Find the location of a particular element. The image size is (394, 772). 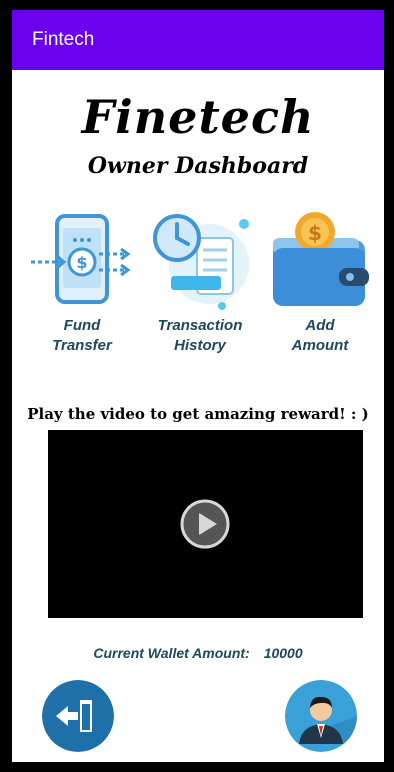

logout-button is located at coordinates (78, 716).